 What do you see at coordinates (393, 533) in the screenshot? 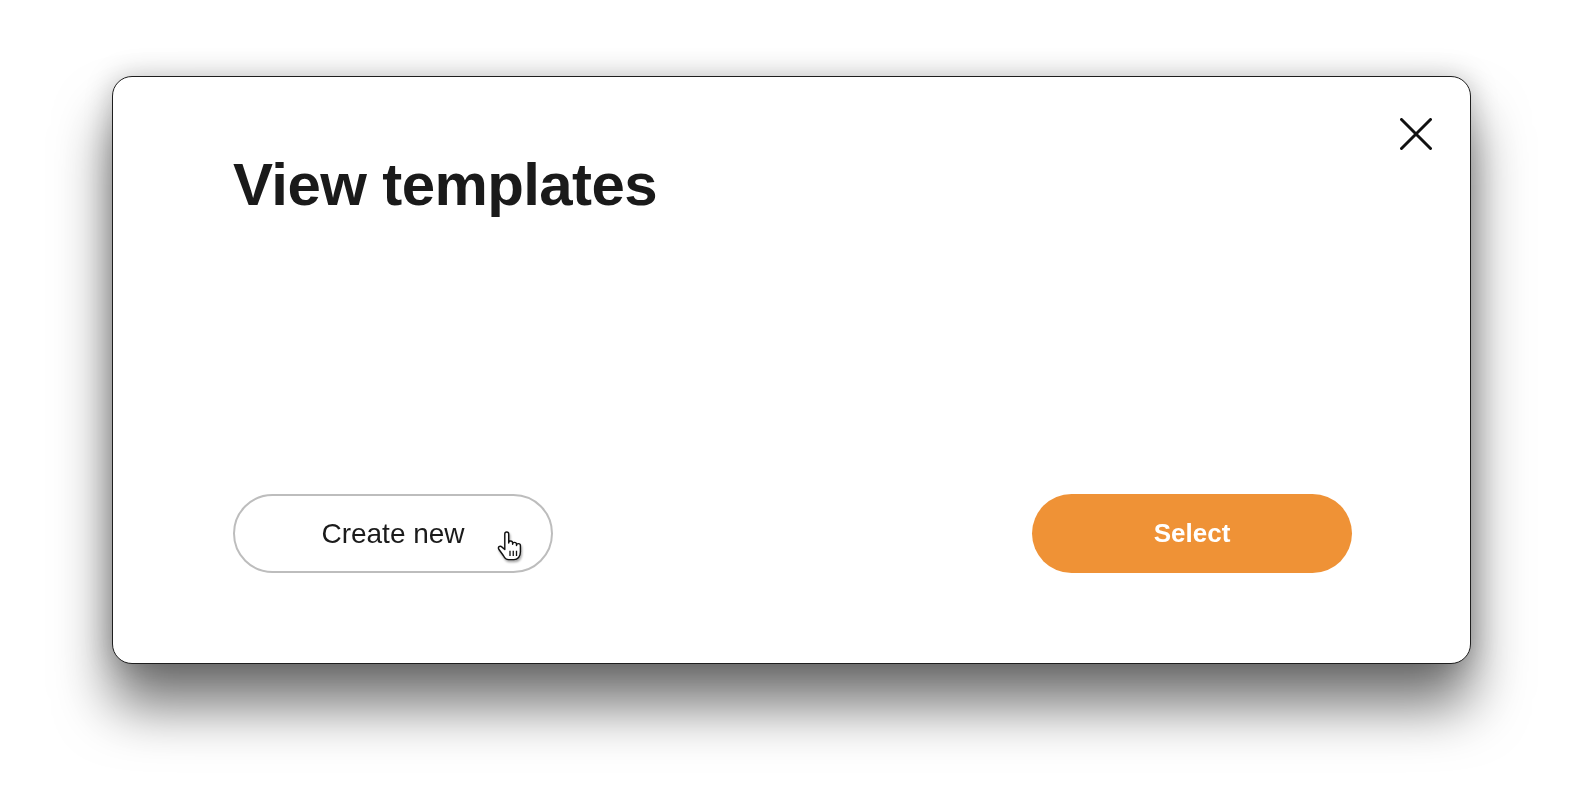
I see `outline-button: Create new` at bounding box center [393, 533].